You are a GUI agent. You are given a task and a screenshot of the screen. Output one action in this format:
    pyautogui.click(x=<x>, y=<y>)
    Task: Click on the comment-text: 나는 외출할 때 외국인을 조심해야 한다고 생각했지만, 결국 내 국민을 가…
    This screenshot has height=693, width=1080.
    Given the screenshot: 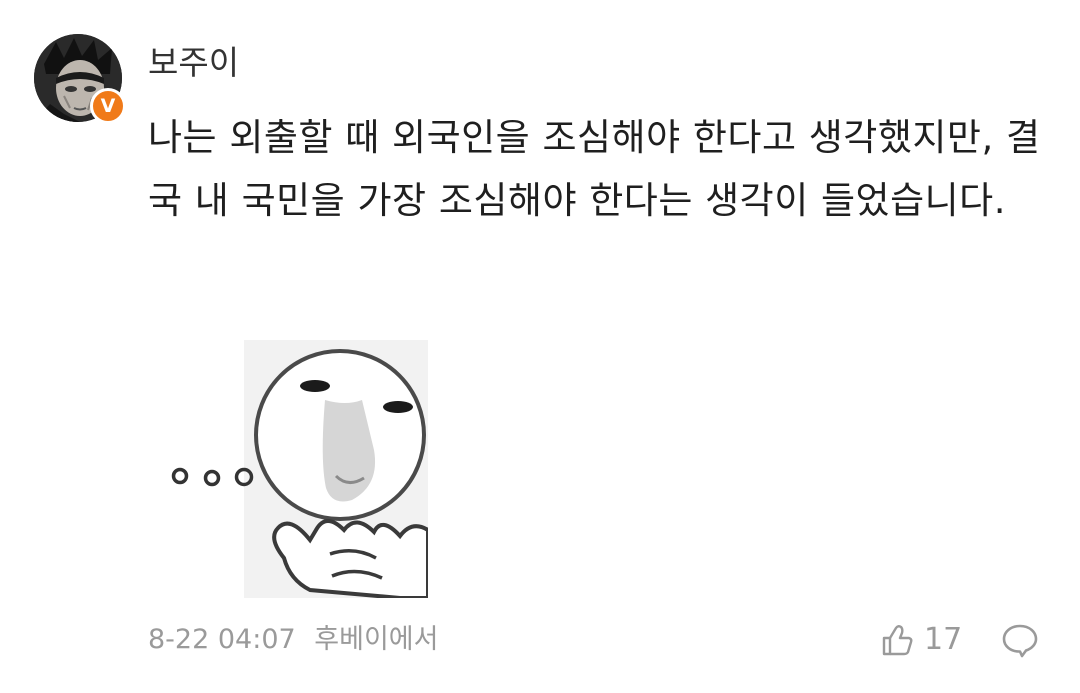 What is the action you would take?
    pyautogui.click(x=594, y=169)
    